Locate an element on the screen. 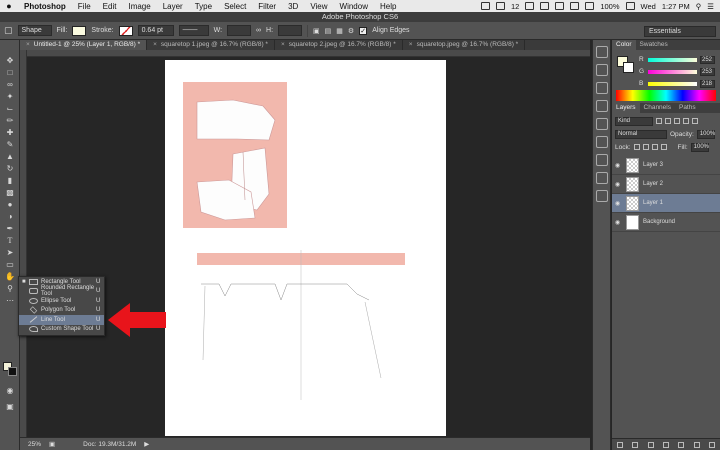  styles-panel-icon is located at coordinates (601, 178).